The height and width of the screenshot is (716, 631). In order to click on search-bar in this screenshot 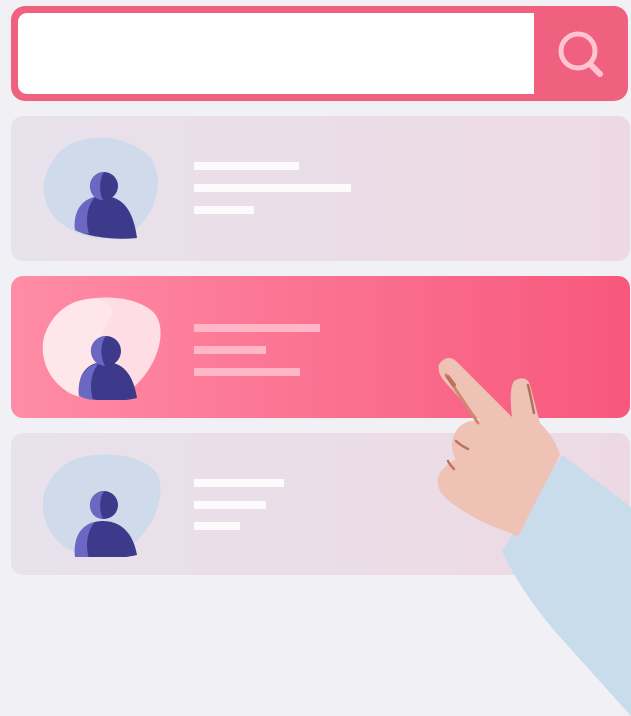, I will do `click(319, 53)`.